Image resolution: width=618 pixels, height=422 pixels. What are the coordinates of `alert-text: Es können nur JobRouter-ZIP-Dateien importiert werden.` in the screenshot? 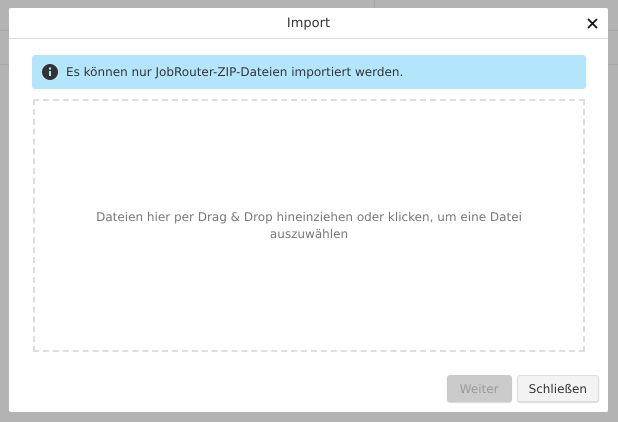 It's located at (235, 72).